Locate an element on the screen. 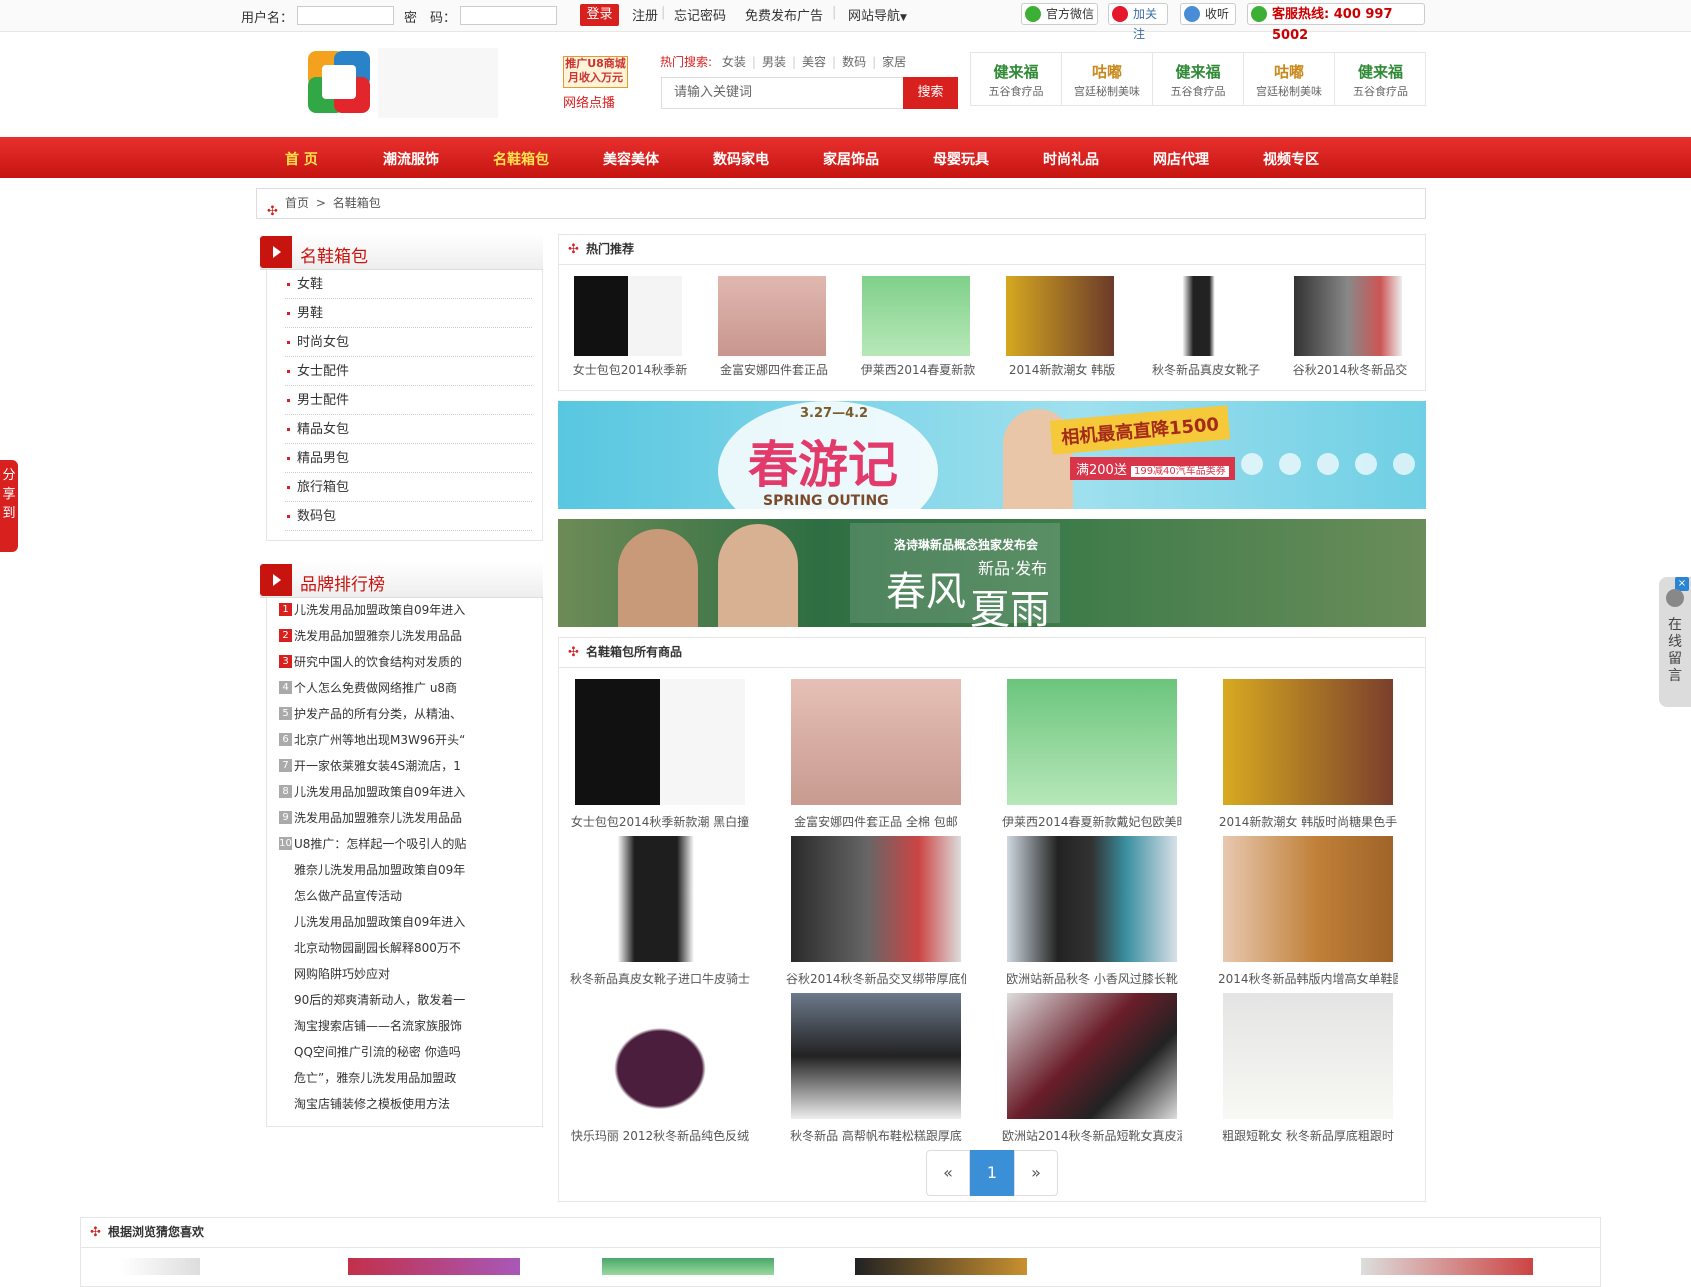 The width and height of the screenshot is (1691, 1287). register-link: 注册 is located at coordinates (645, 14).